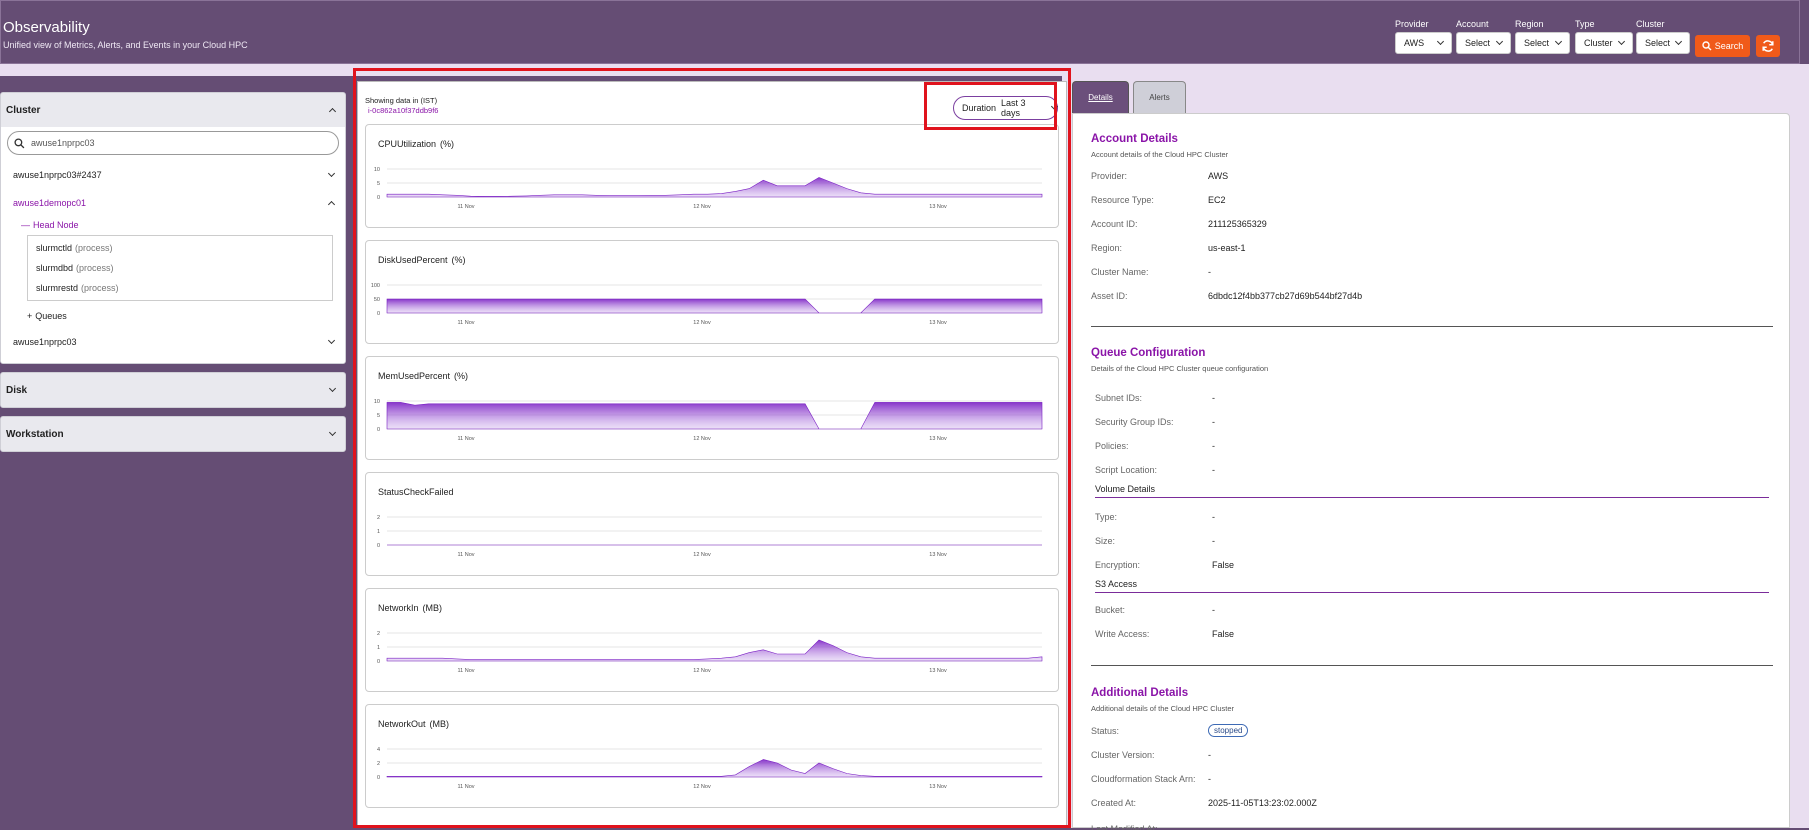 This screenshot has height=830, width=1809. I want to click on type-value: Cluster, so click(1598, 43).